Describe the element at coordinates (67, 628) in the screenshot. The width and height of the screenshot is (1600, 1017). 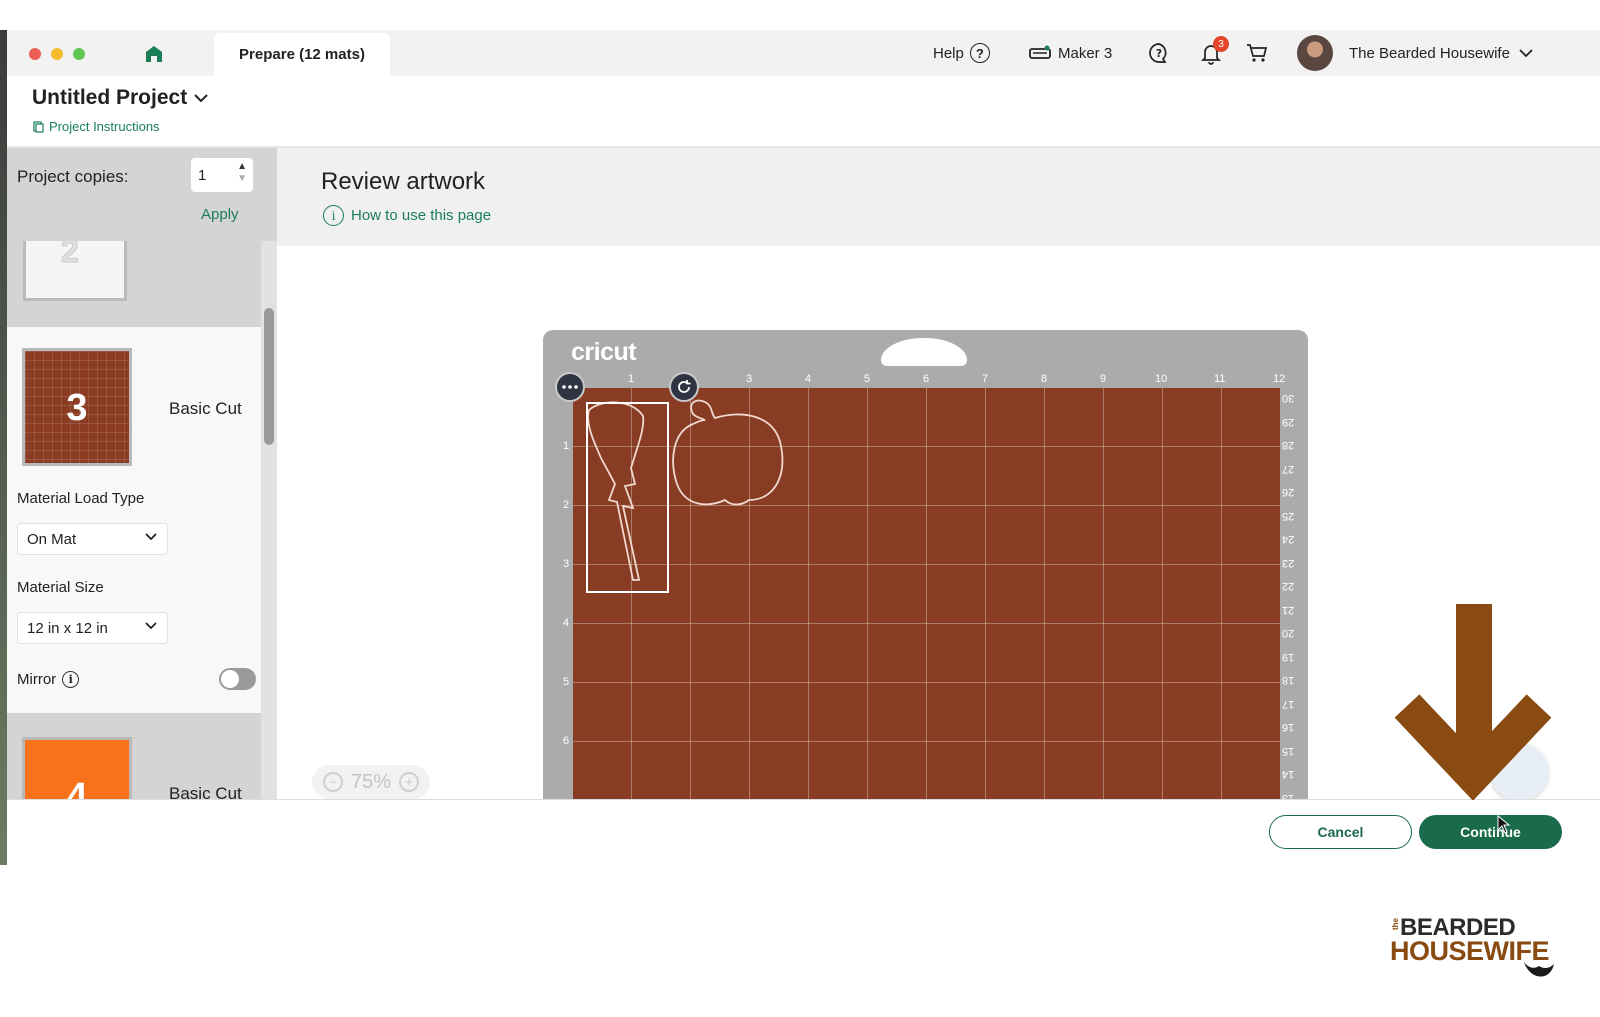
I see `material-size-value: 12 in x 12 in` at that location.